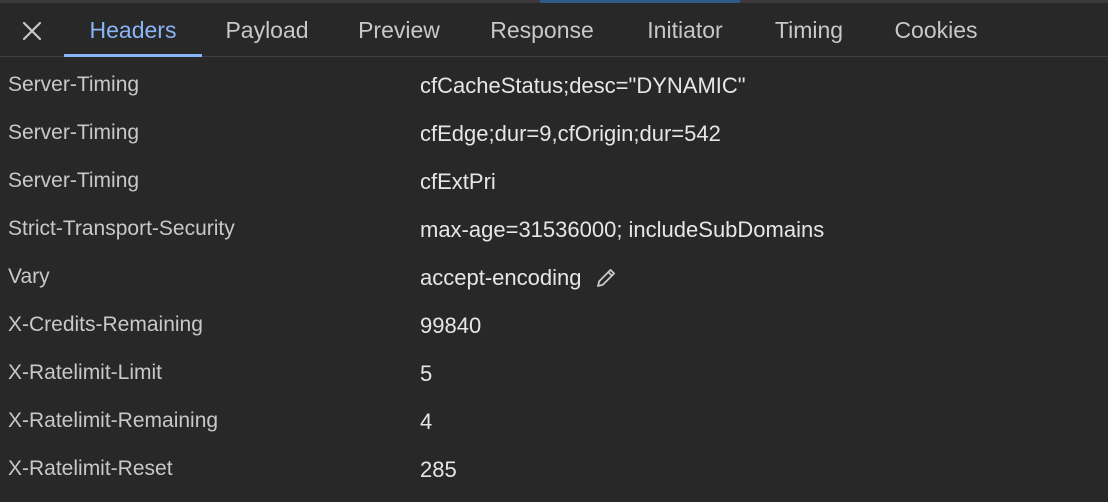  Describe the element at coordinates (554, 424) in the screenshot. I see `header-row: X-Ratelimit-Remaining 4` at that location.